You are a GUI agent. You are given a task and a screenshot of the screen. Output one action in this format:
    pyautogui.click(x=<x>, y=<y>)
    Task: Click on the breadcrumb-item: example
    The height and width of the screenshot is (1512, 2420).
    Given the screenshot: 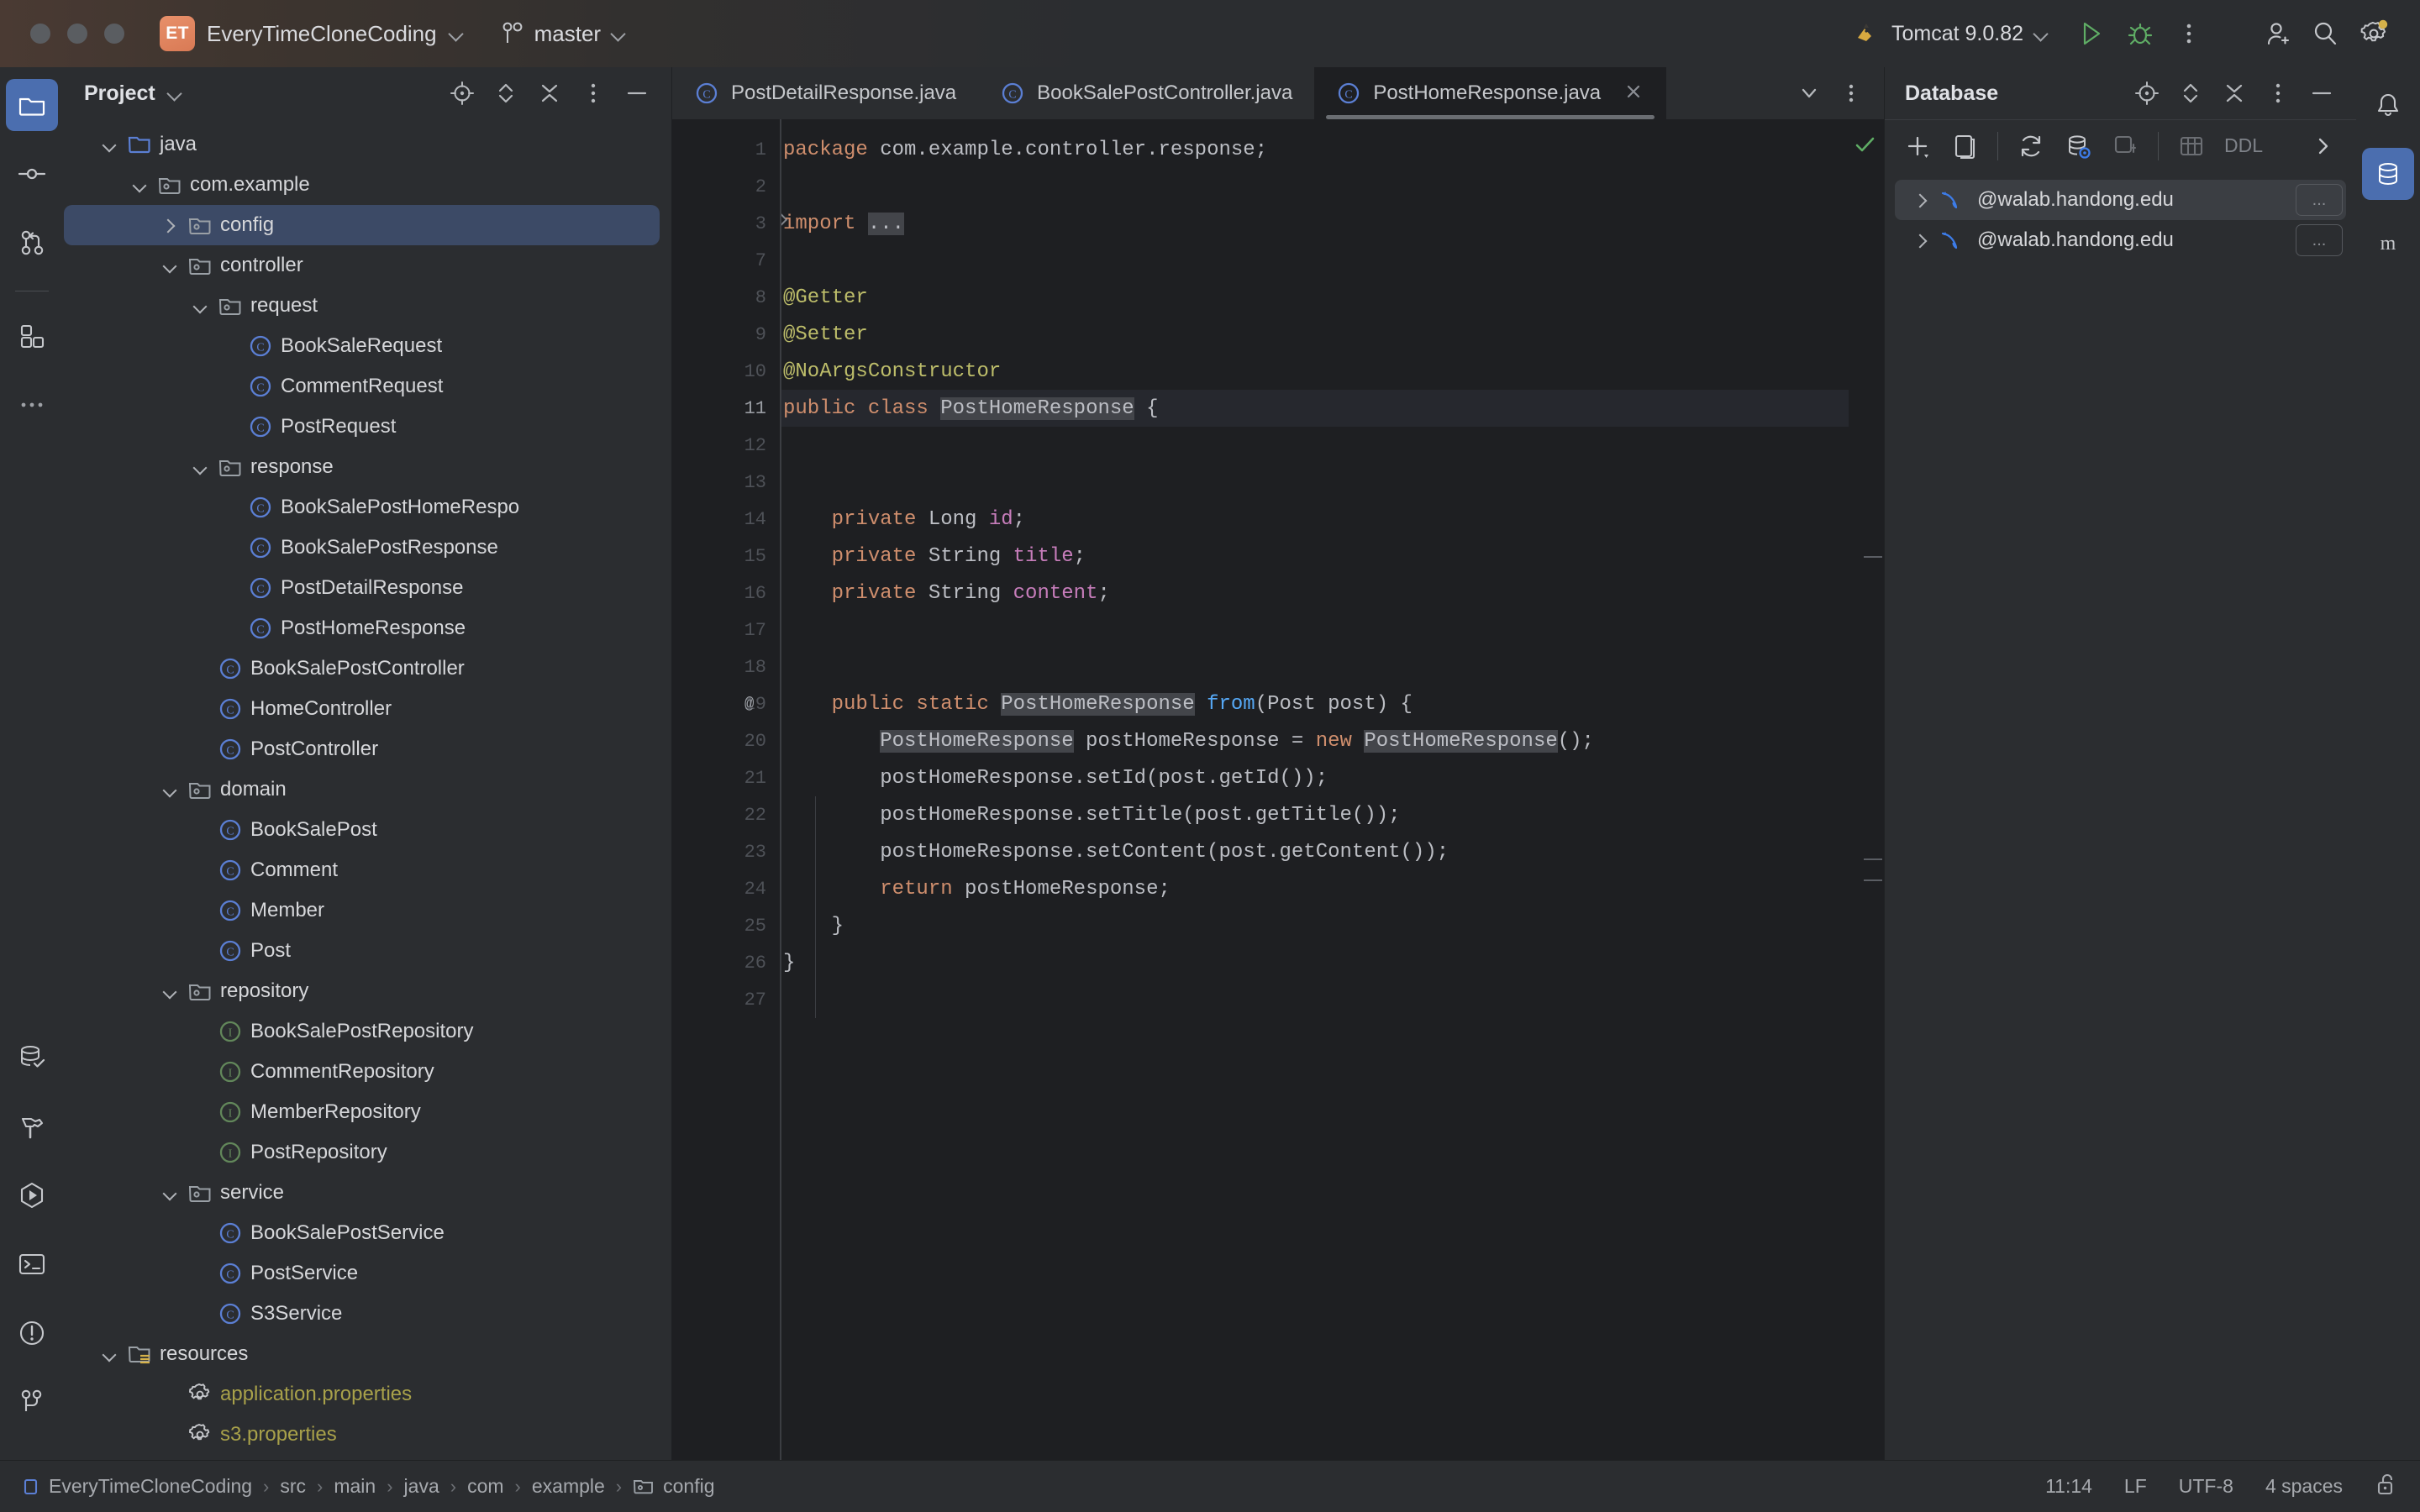 What is the action you would take?
    pyautogui.click(x=568, y=1486)
    